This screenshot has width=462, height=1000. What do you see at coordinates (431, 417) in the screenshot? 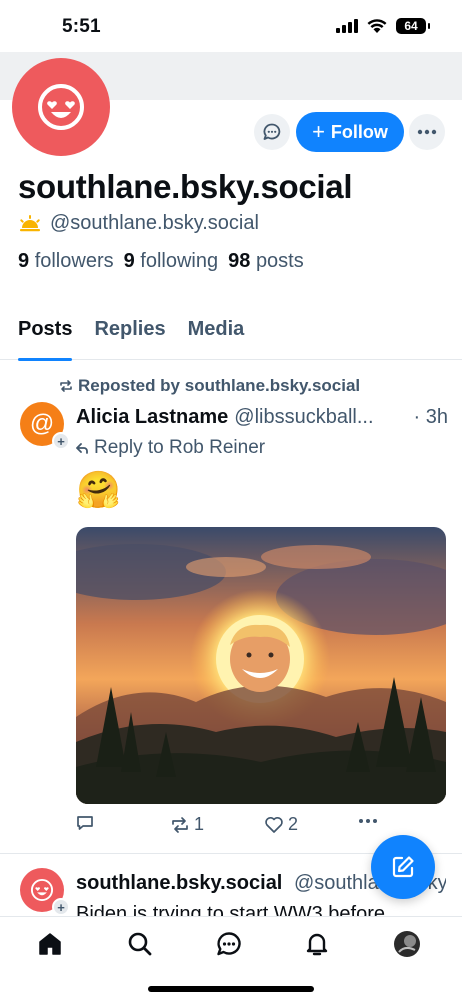
I see `post-timestamp: · 3h` at bounding box center [431, 417].